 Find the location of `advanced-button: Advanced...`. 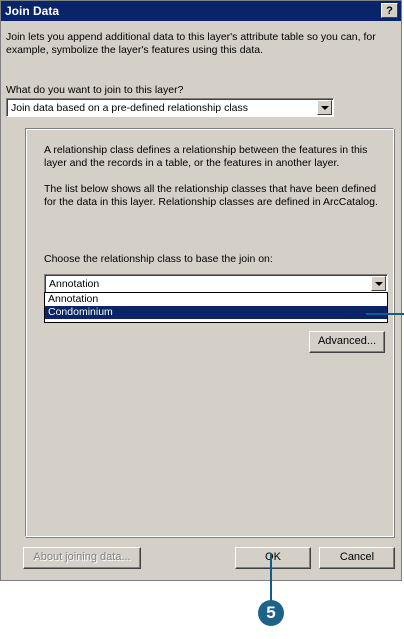

advanced-button: Advanced... is located at coordinates (347, 342).